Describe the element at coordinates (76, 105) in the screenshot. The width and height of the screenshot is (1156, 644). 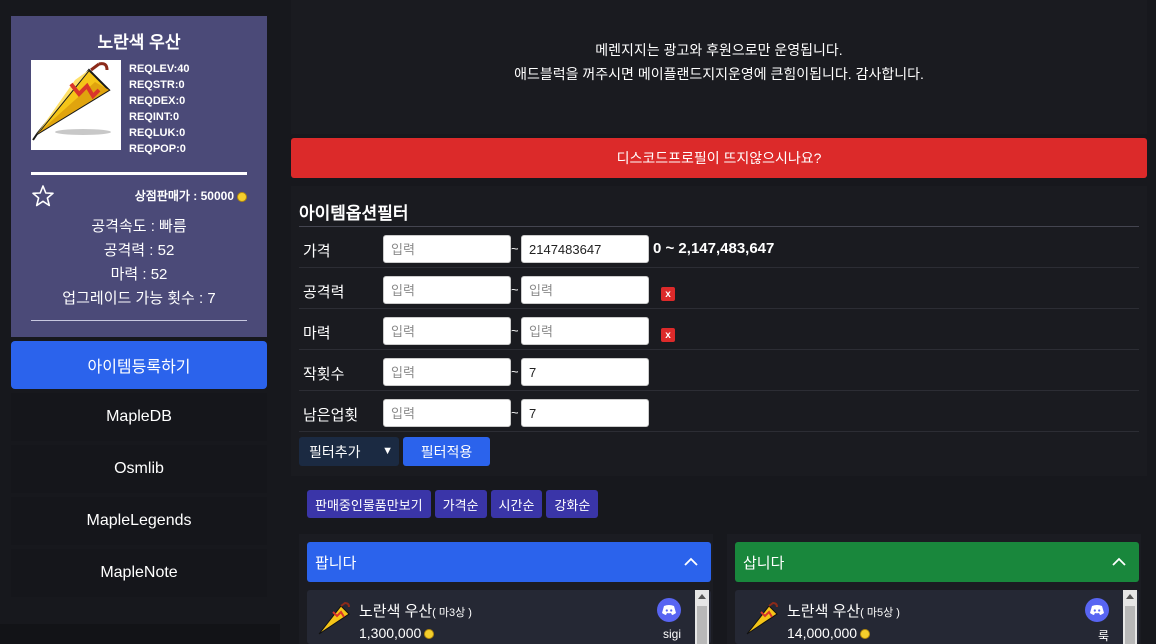
I see `umbrella-item-image` at that location.